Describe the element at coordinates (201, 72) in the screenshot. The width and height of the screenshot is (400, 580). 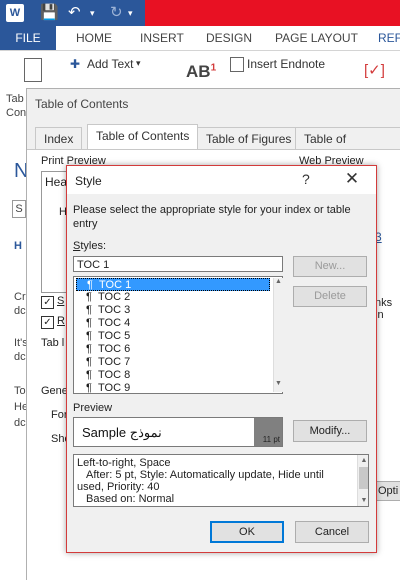
I see `insert-footnote-icon: AB1` at that location.